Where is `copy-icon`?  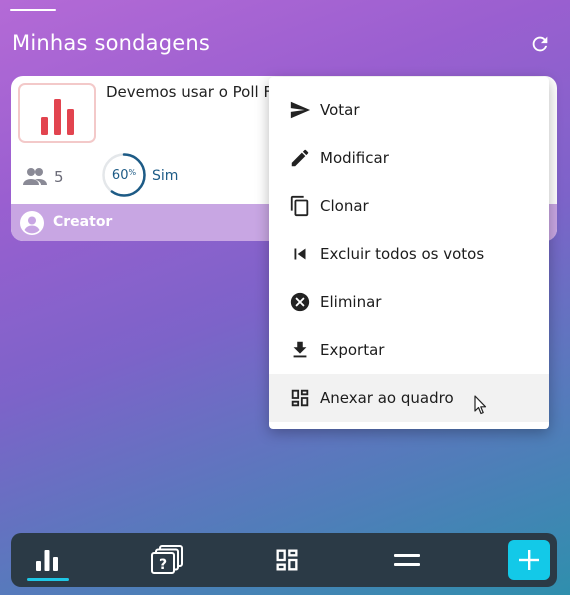
copy-icon is located at coordinates (299, 206).